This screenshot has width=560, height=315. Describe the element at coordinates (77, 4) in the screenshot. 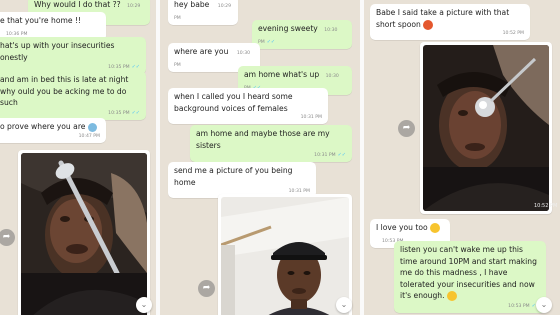

I see `message-text: Why would I do that ??` at that location.